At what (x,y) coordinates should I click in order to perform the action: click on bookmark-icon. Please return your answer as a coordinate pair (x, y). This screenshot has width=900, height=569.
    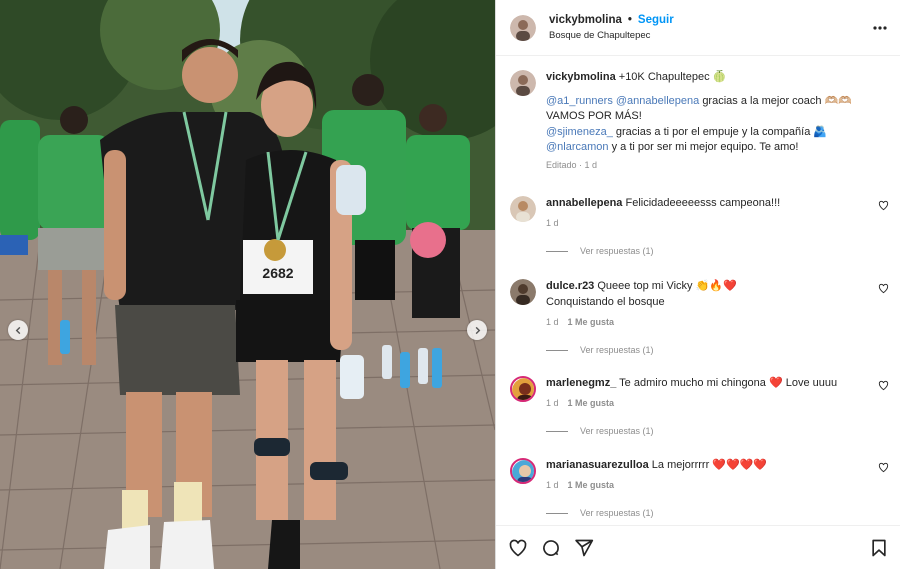
    Looking at the image, I should click on (879, 548).